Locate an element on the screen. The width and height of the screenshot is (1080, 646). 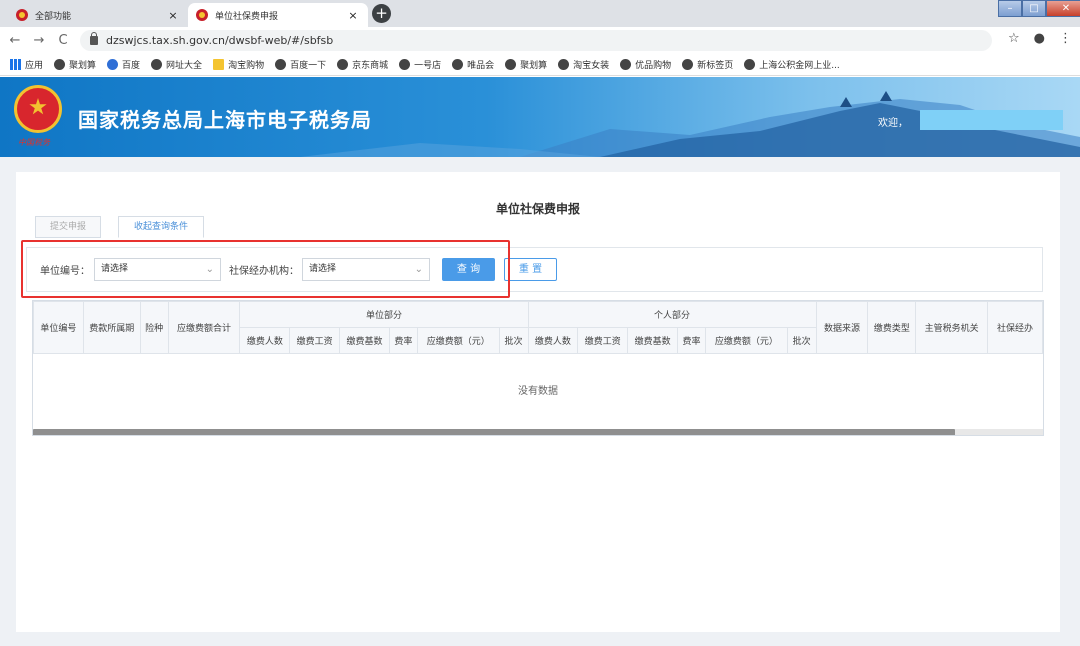
col-insurance-type: 险种 is located at coordinates (154, 327).